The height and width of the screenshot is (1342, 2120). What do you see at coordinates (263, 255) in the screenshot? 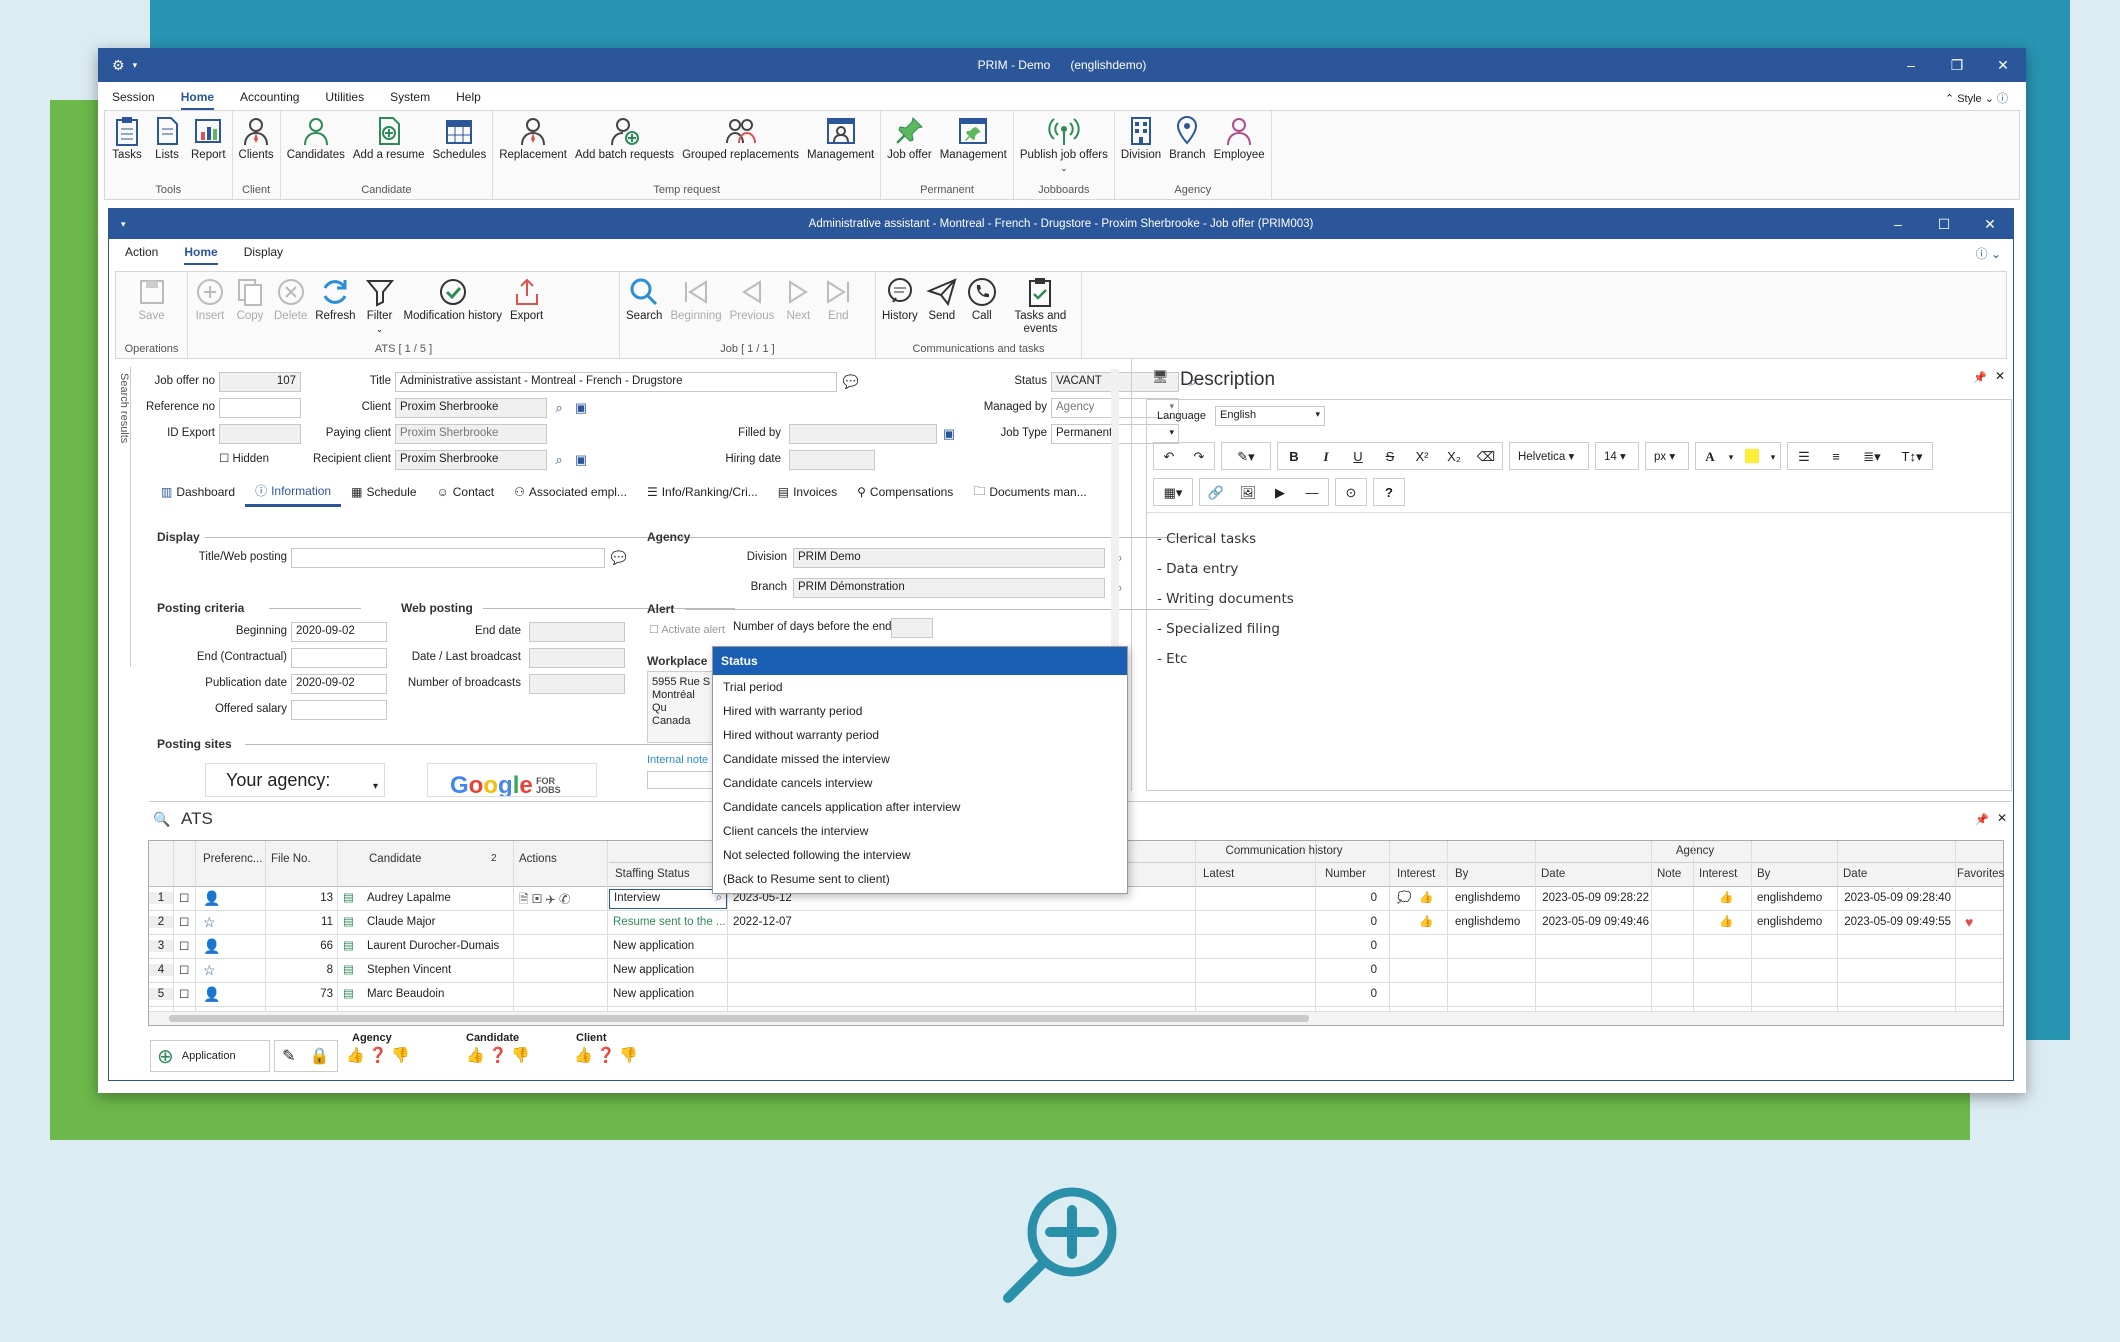
I see `menu-display: Display` at bounding box center [263, 255].